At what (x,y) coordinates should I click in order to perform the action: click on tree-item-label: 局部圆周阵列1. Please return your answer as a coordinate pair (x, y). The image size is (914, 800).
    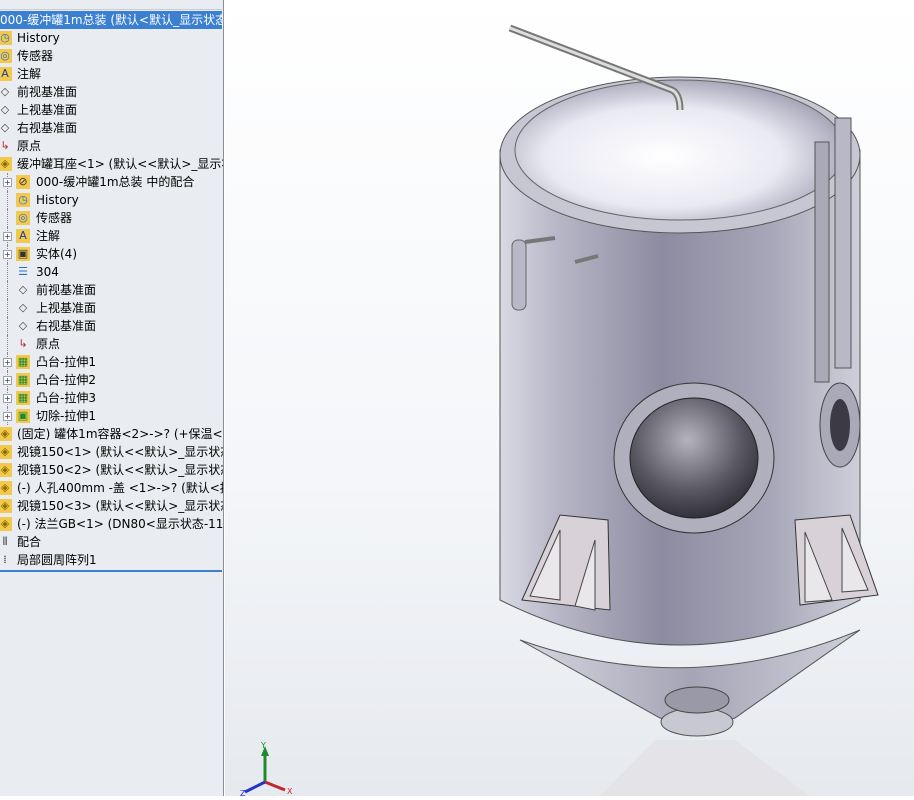
    Looking at the image, I should click on (57, 560).